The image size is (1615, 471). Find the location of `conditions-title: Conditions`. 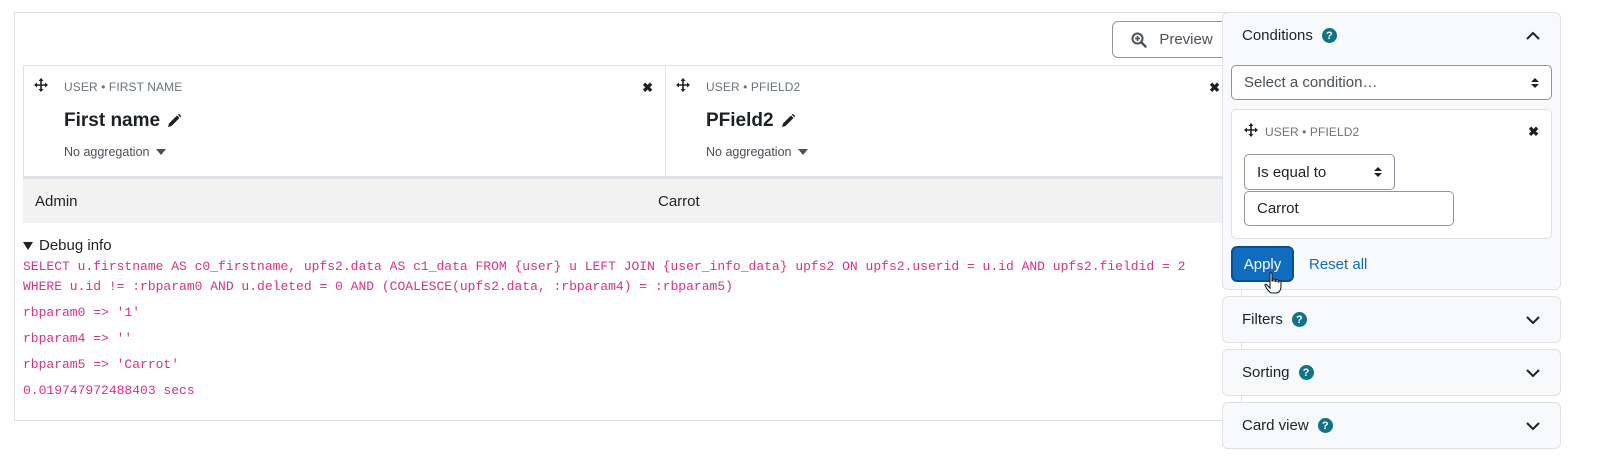

conditions-title: Conditions is located at coordinates (1277, 35).